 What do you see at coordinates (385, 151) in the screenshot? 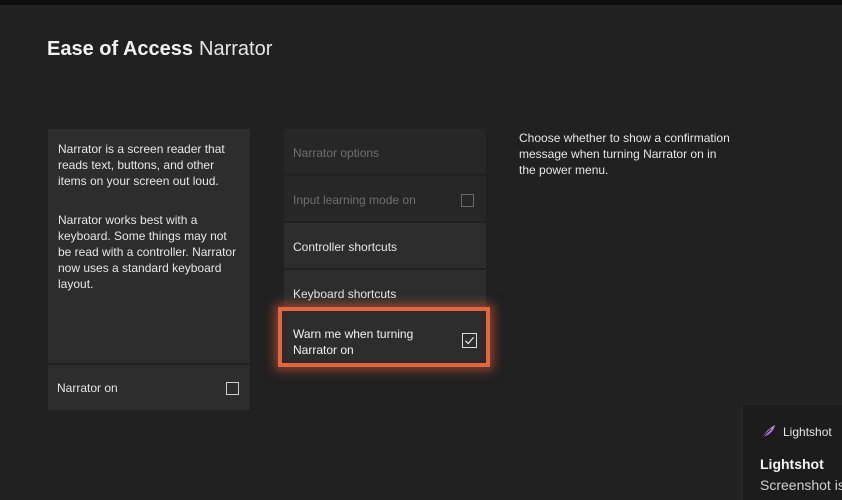
I see `narrator-options-header: Narrator options` at bounding box center [385, 151].